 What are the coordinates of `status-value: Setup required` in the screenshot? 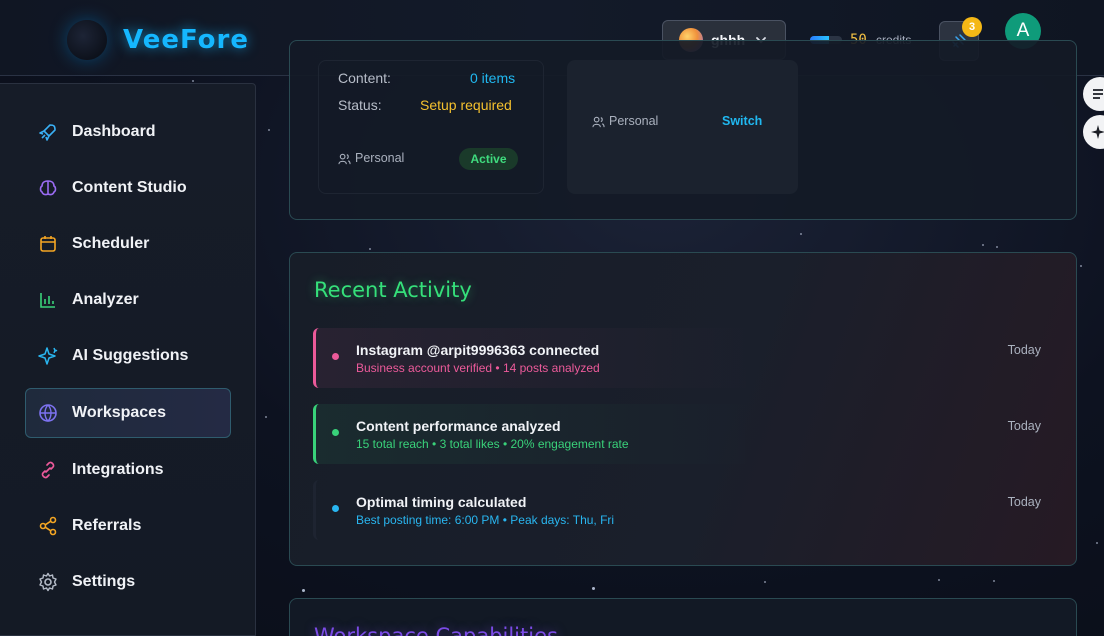 It's located at (466, 105).